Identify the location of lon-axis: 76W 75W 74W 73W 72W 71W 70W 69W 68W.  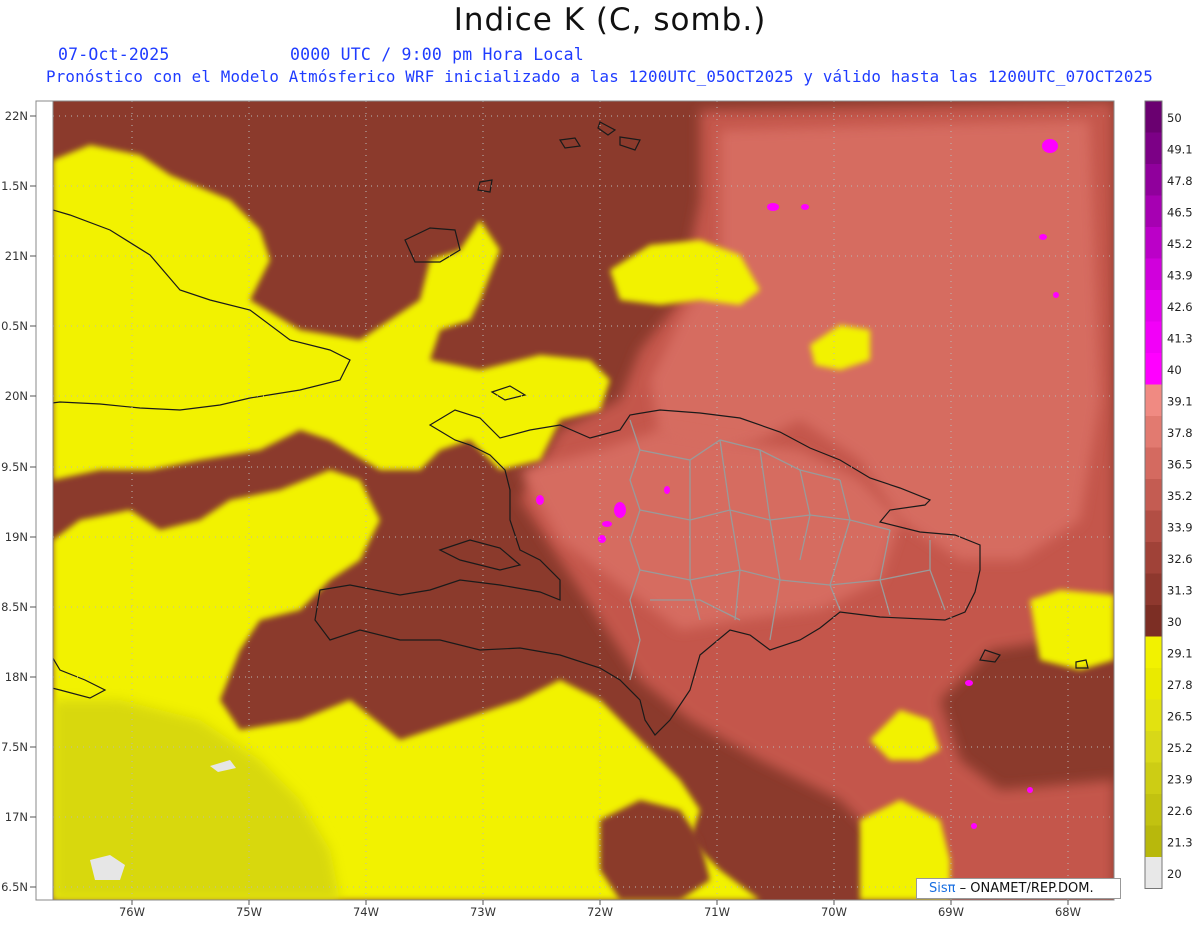
(600, 912).